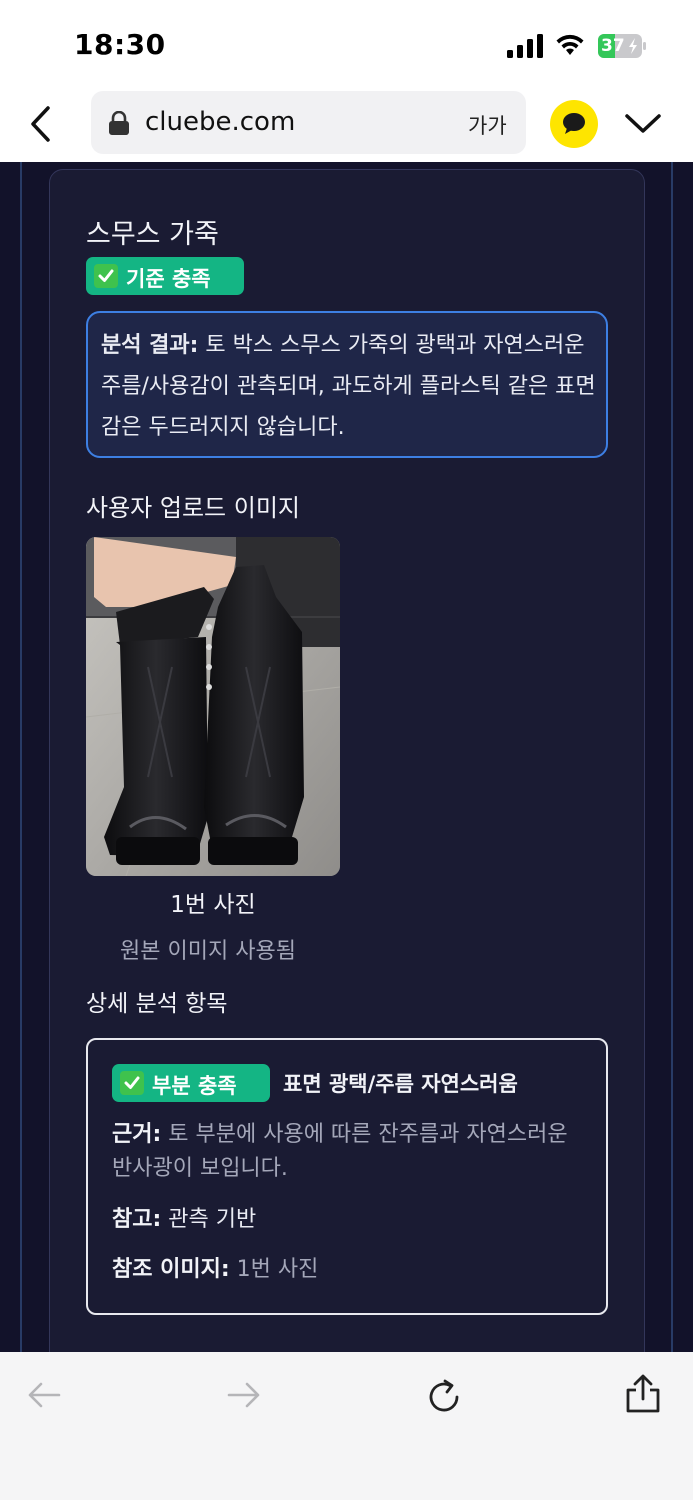 Image resolution: width=693 pixels, height=1500 pixels. I want to click on back-icon, so click(41, 124).